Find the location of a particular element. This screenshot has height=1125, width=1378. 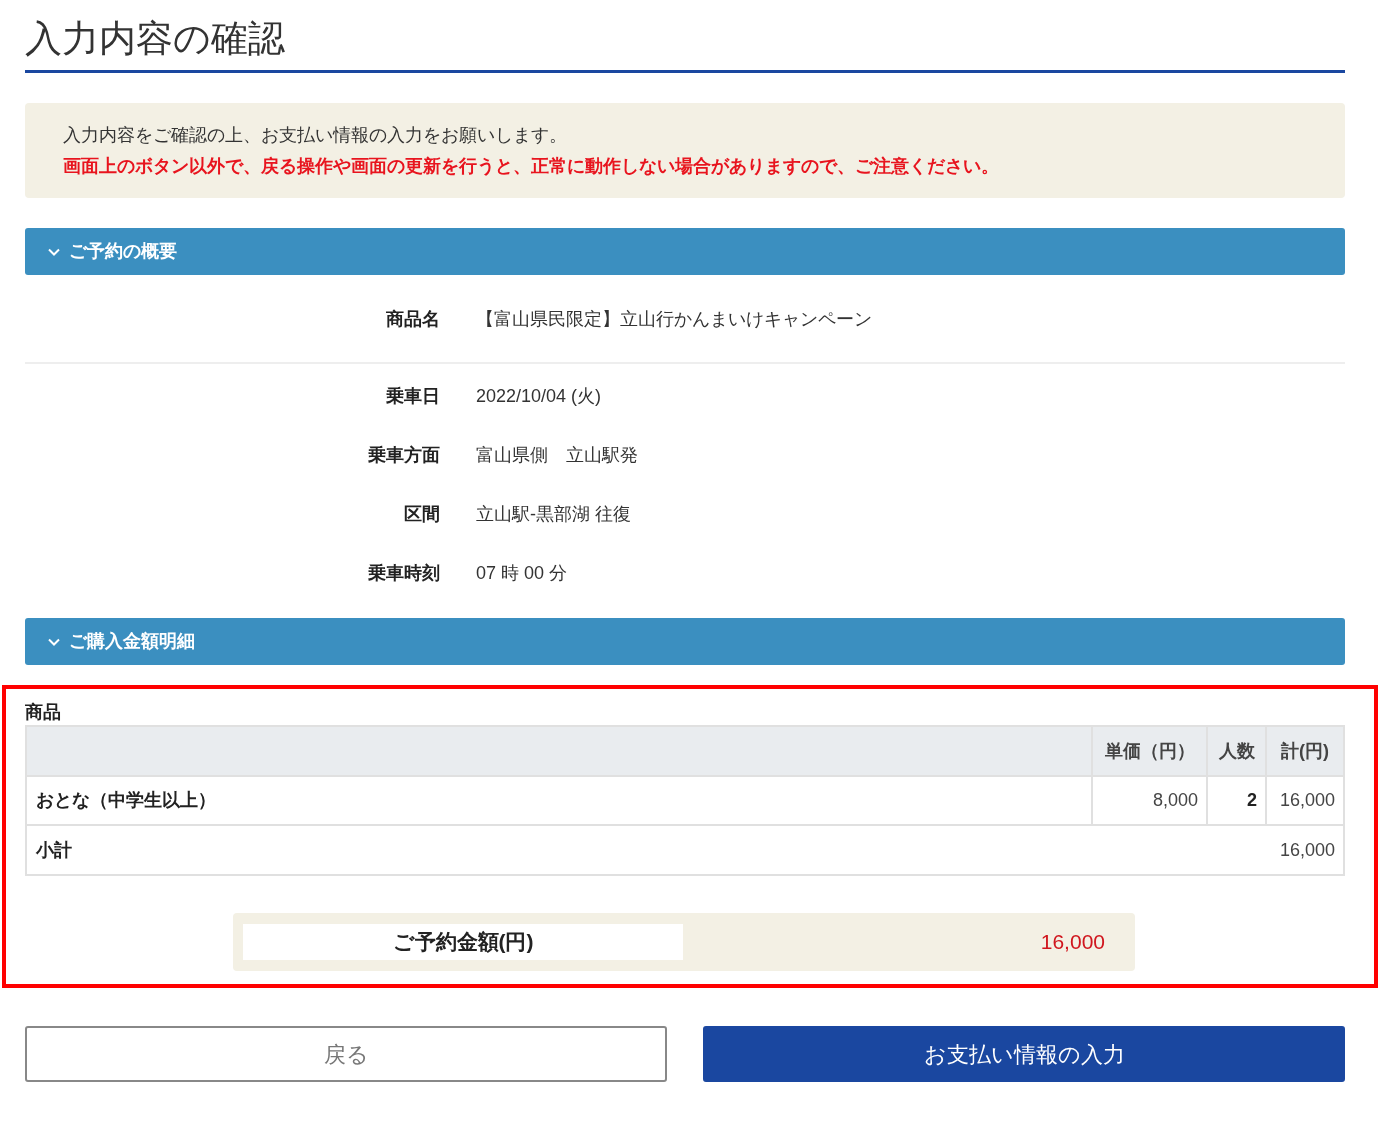

table-cell: 8,000 is located at coordinates (1148, 800).